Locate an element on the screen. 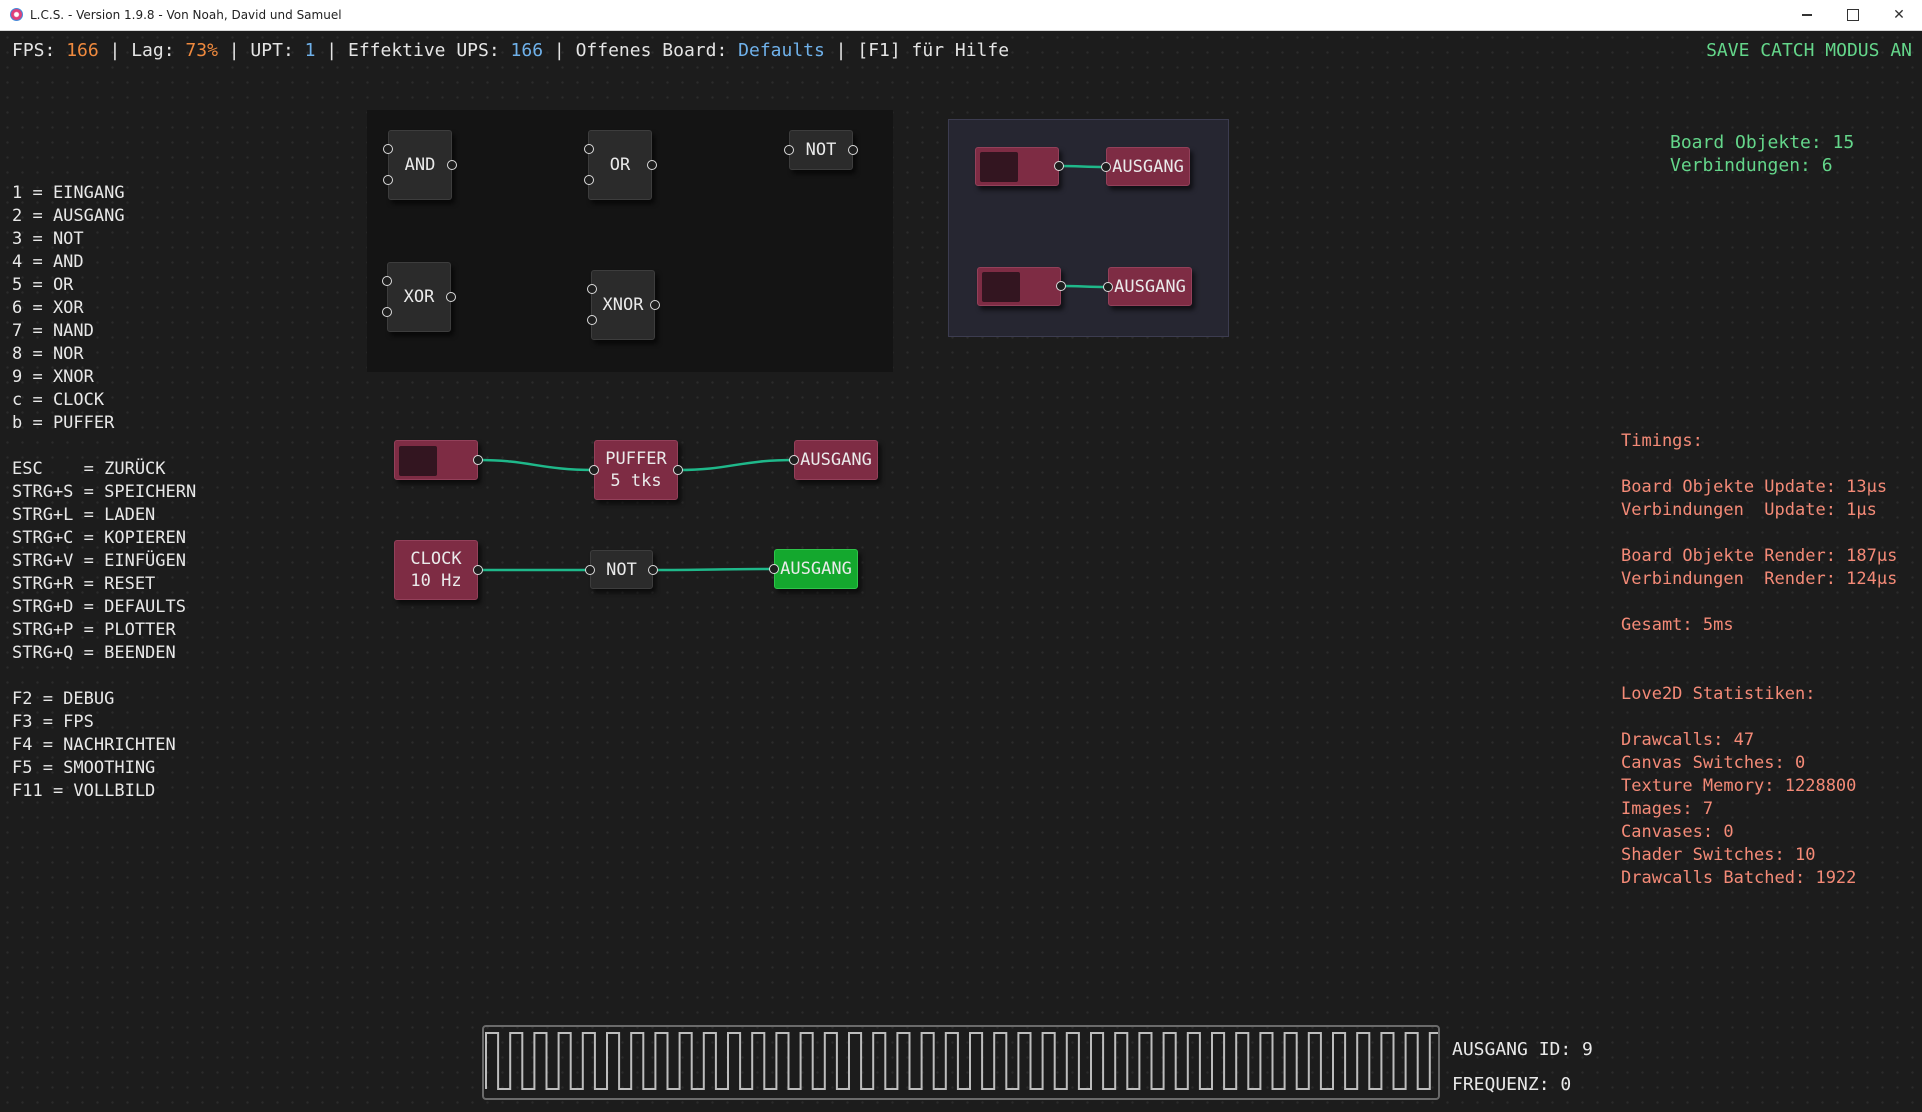 The image size is (1922, 1112). xor-gate-label: XOR is located at coordinates (419, 297).